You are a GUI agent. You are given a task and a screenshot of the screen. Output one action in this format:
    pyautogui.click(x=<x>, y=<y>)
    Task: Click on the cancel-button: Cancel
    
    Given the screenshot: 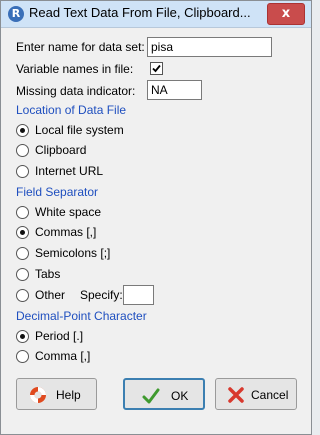 What is the action you would take?
    pyautogui.click(x=256, y=394)
    